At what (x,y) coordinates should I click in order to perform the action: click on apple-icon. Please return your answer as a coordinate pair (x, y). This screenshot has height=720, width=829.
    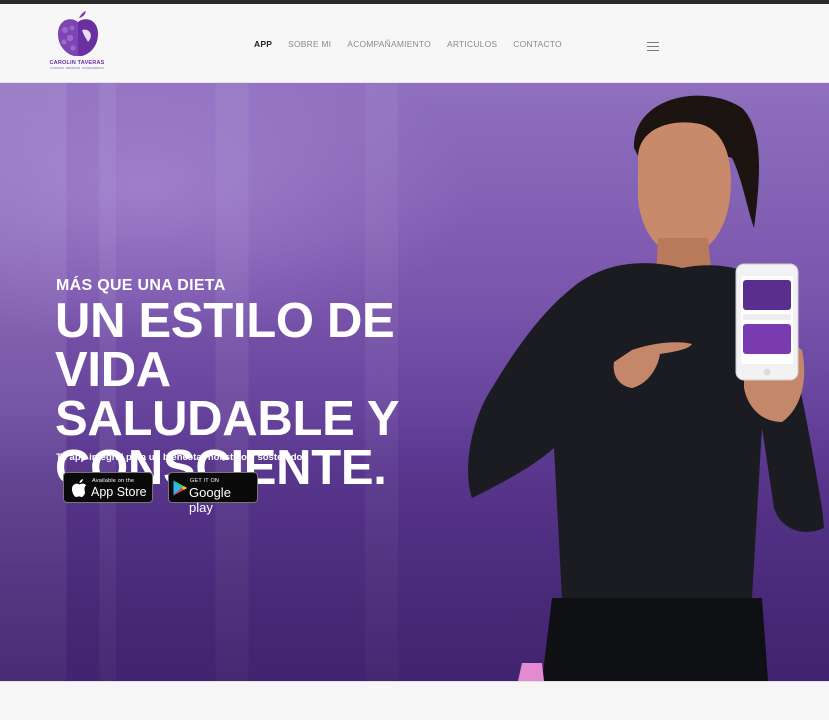
    Looking at the image, I should click on (79, 488).